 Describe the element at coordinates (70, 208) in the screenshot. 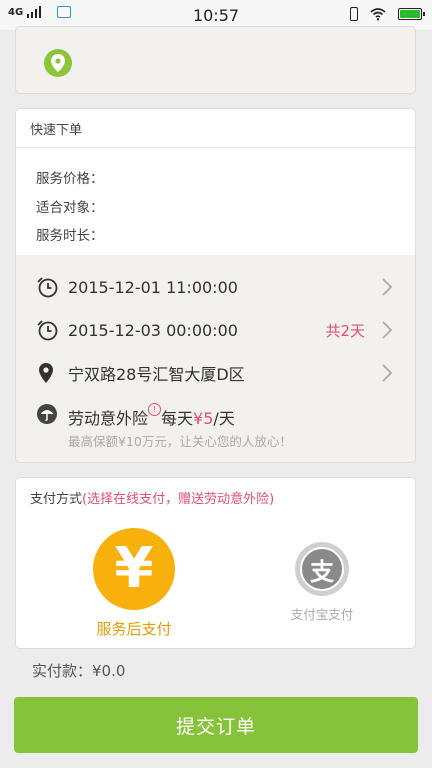

I see `service-target-label: 适合对象：` at that location.